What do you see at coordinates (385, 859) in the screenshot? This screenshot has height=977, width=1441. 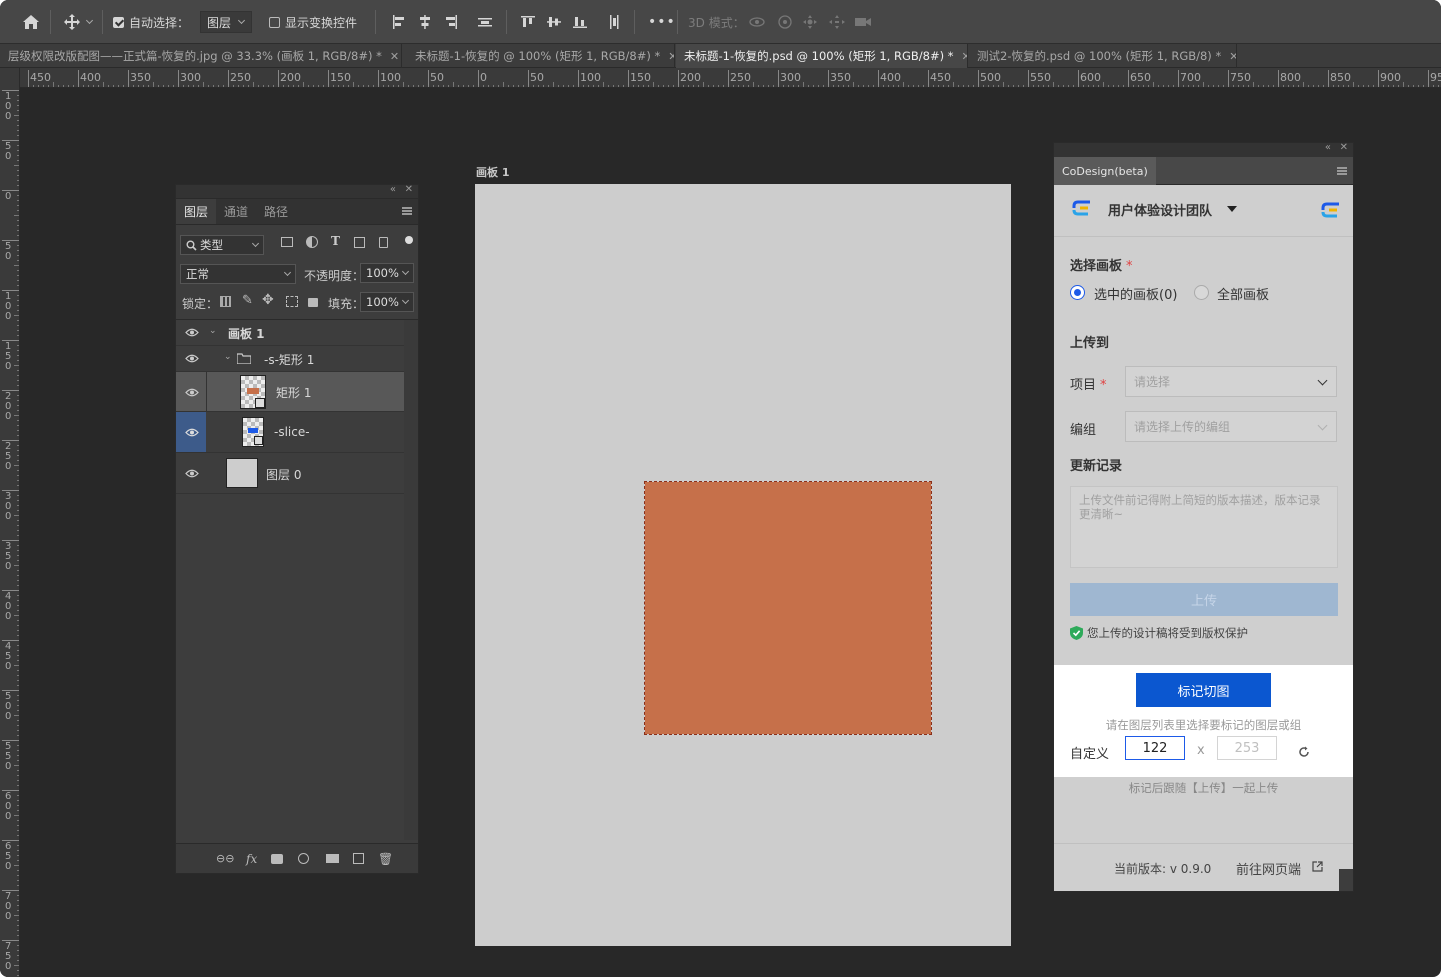 I see `trash-icon: 🗑` at bounding box center [385, 859].